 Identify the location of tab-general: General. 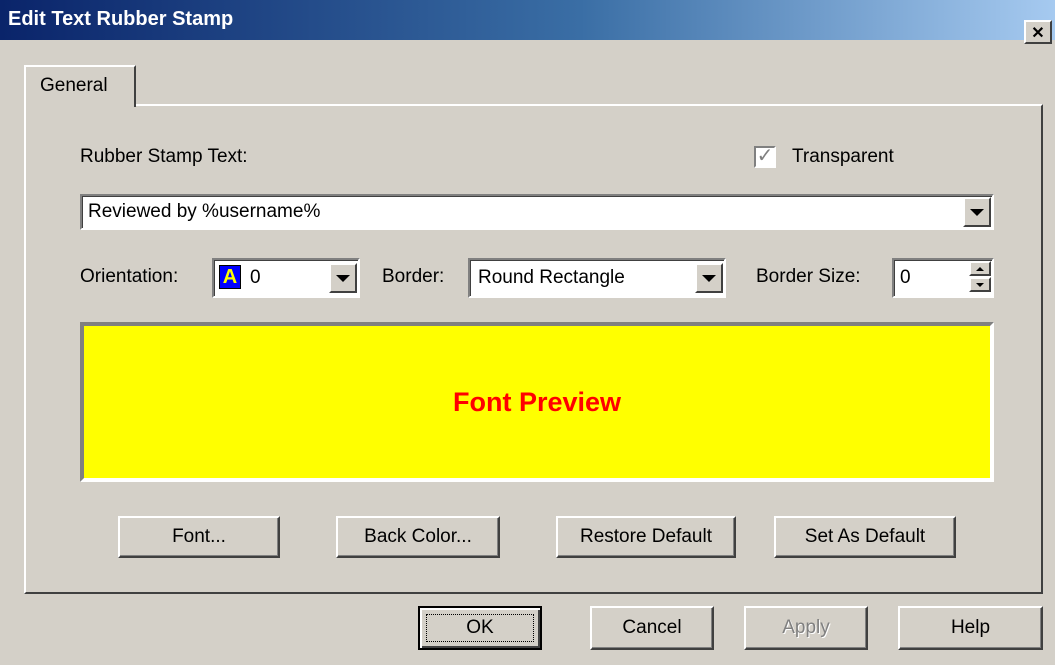
(80, 86).